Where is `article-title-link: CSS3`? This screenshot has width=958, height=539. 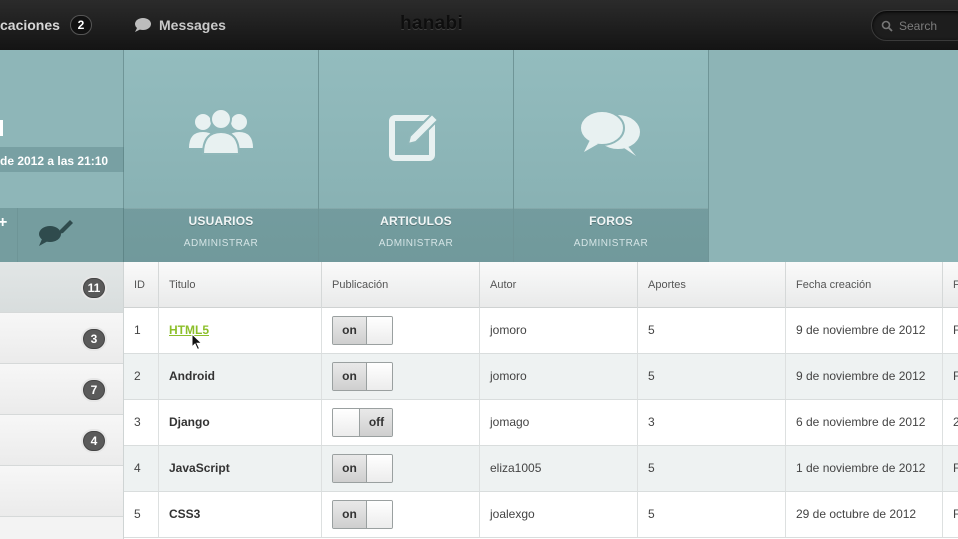
article-title-link: CSS3 is located at coordinates (184, 514).